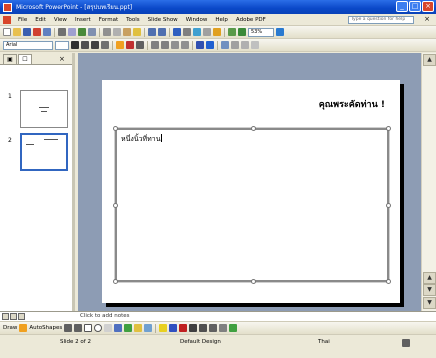 The height and width of the screenshot is (358, 436). Describe the element at coordinates (177, 32) in the screenshot. I see `chart-icon` at that location.